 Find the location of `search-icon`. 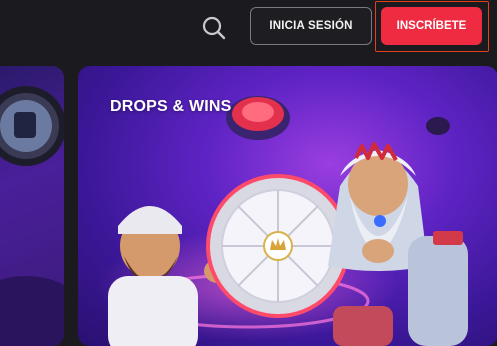

search-icon is located at coordinates (214, 28).